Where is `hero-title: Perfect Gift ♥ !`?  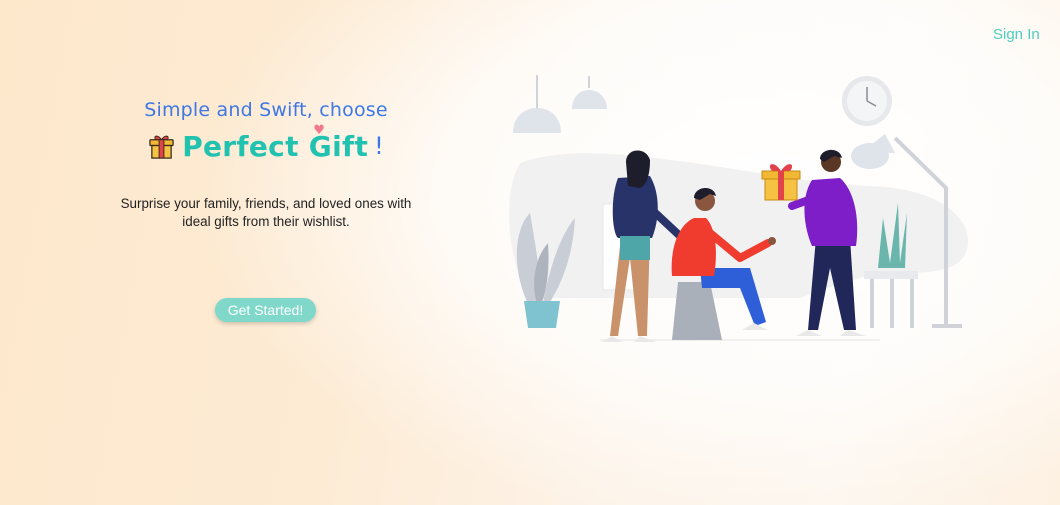 hero-title: Perfect Gift ♥ ! is located at coordinates (266, 144).